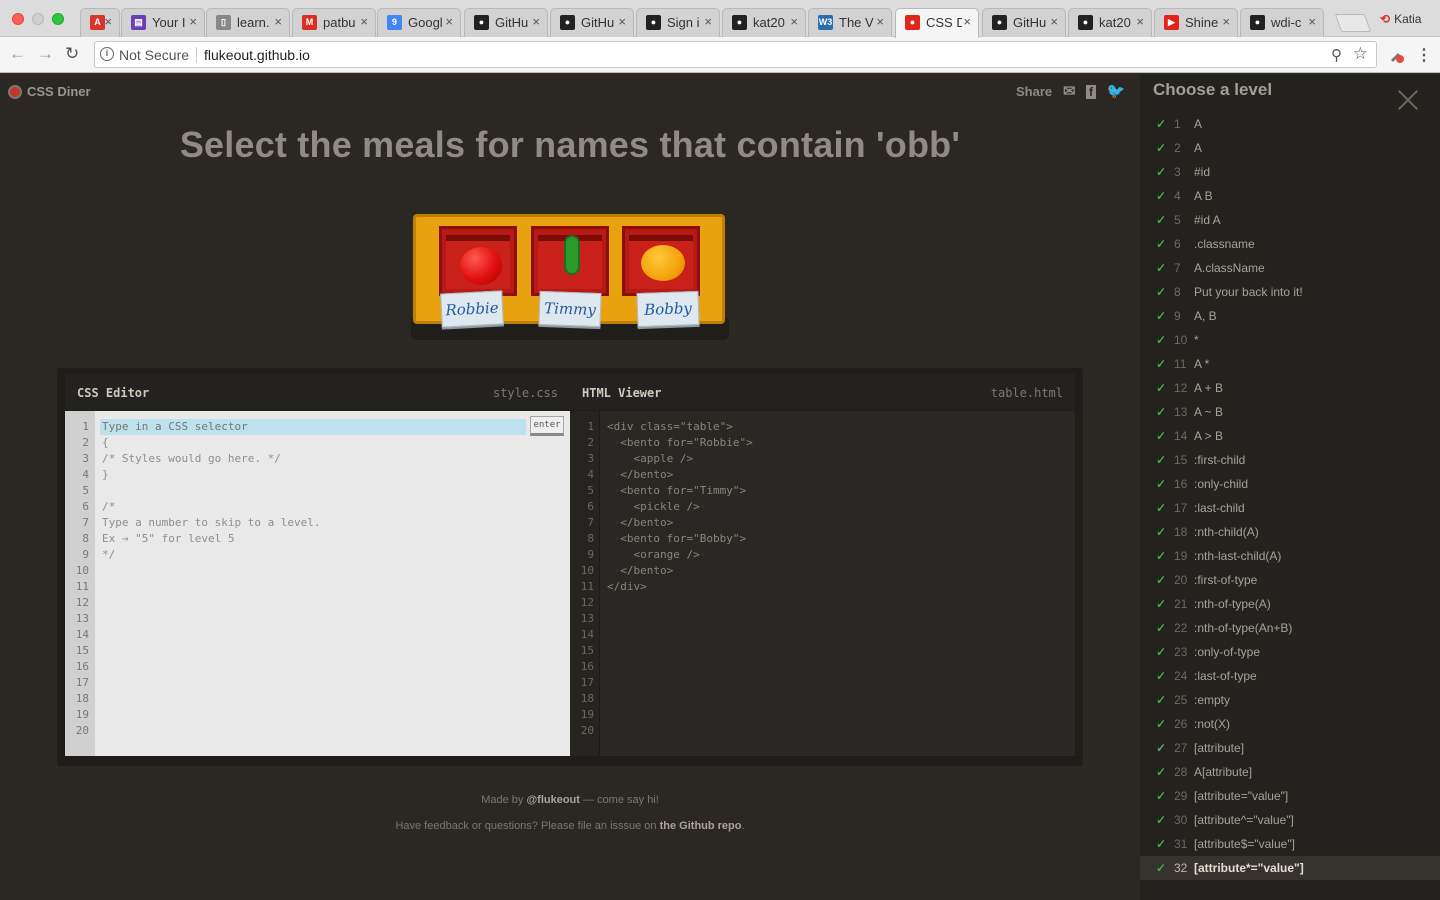 This screenshot has height=900, width=1440. I want to click on level-item: ✓ 28 A[attribute], so click(1290, 772).